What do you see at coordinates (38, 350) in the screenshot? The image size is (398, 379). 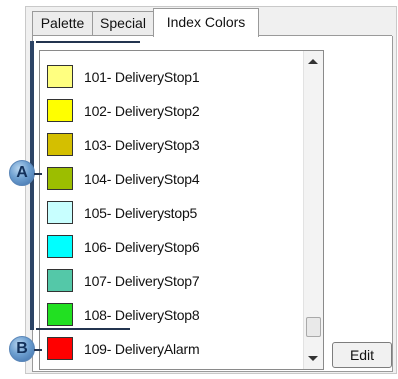 I see `callout-b-pointer` at bounding box center [38, 350].